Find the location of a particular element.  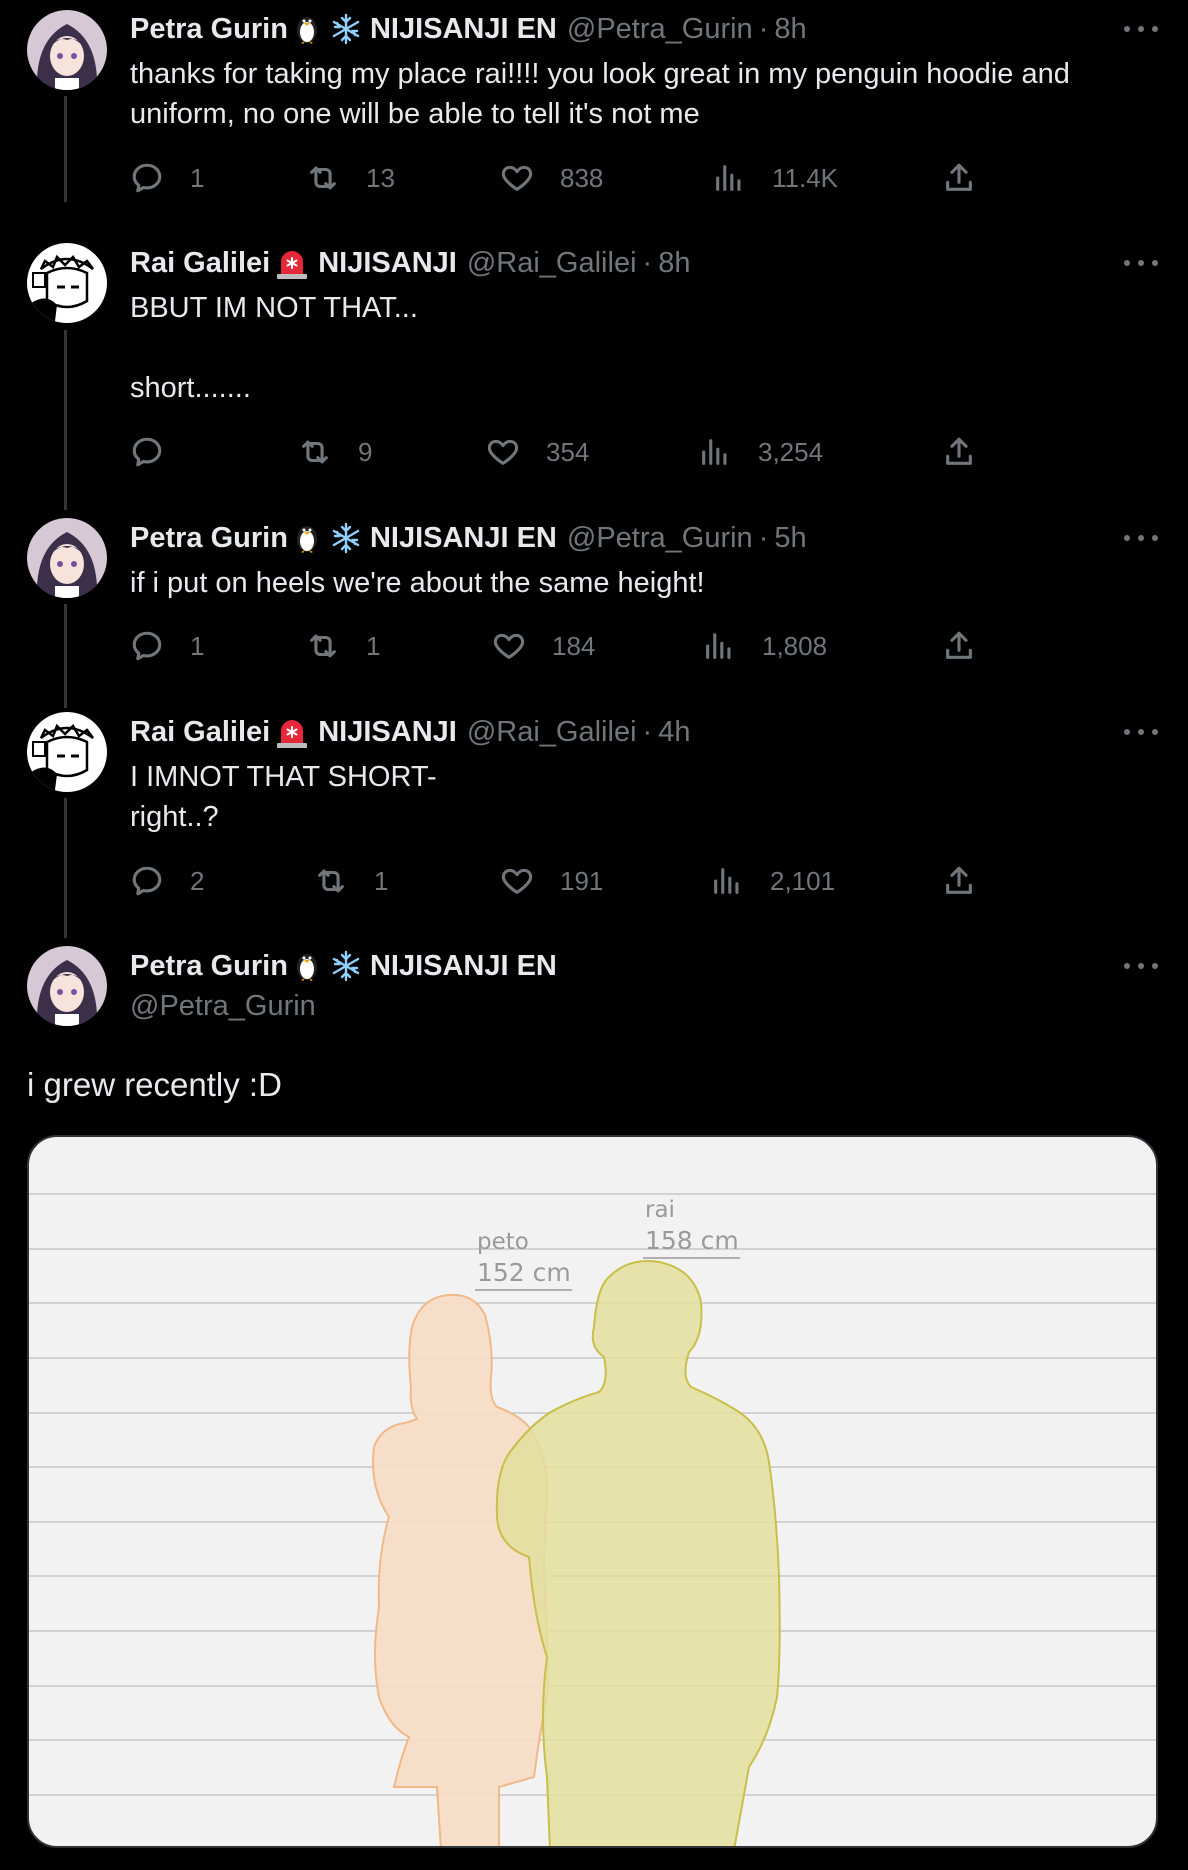

tweet-header: Rai Galilei NIJISANJI @Rai_Galilei · 4h is located at coordinates (410, 732).